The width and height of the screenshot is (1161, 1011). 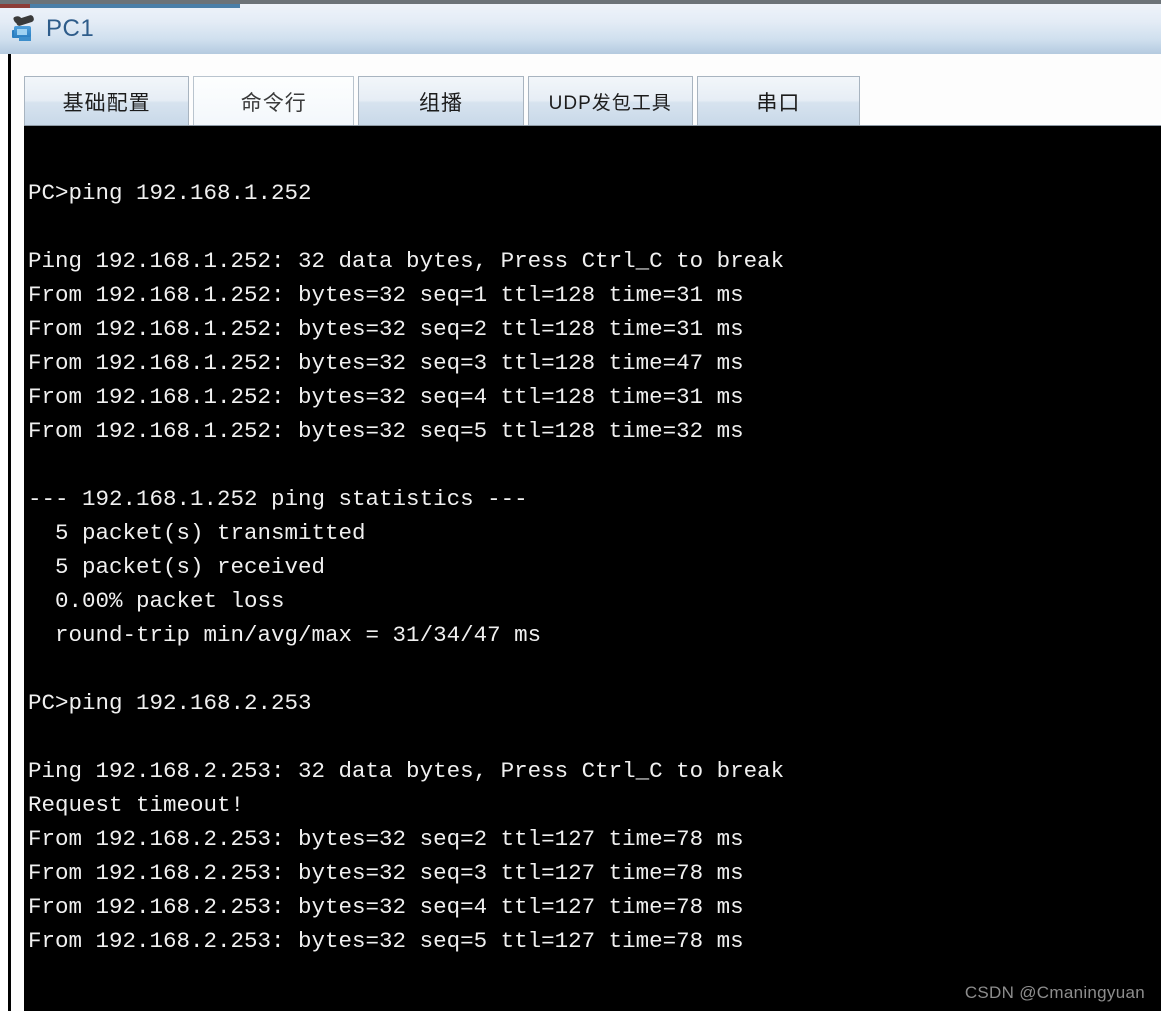 I want to click on tab-bar: 基础配置 命令行 组播 UDP发包工具 串口, so click(x=442, y=100).